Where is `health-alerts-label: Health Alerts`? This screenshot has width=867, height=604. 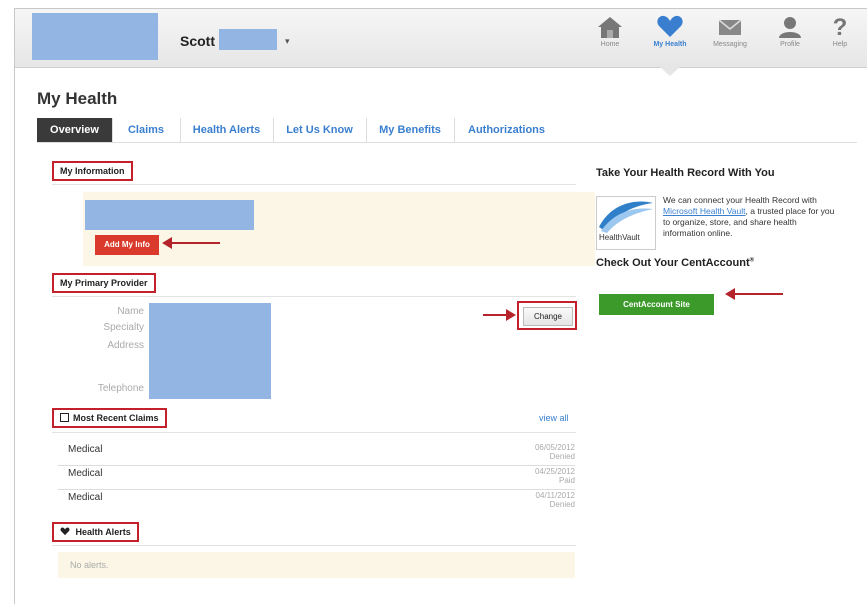
health-alerts-label: Health Alerts is located at coordinates (103, 532).